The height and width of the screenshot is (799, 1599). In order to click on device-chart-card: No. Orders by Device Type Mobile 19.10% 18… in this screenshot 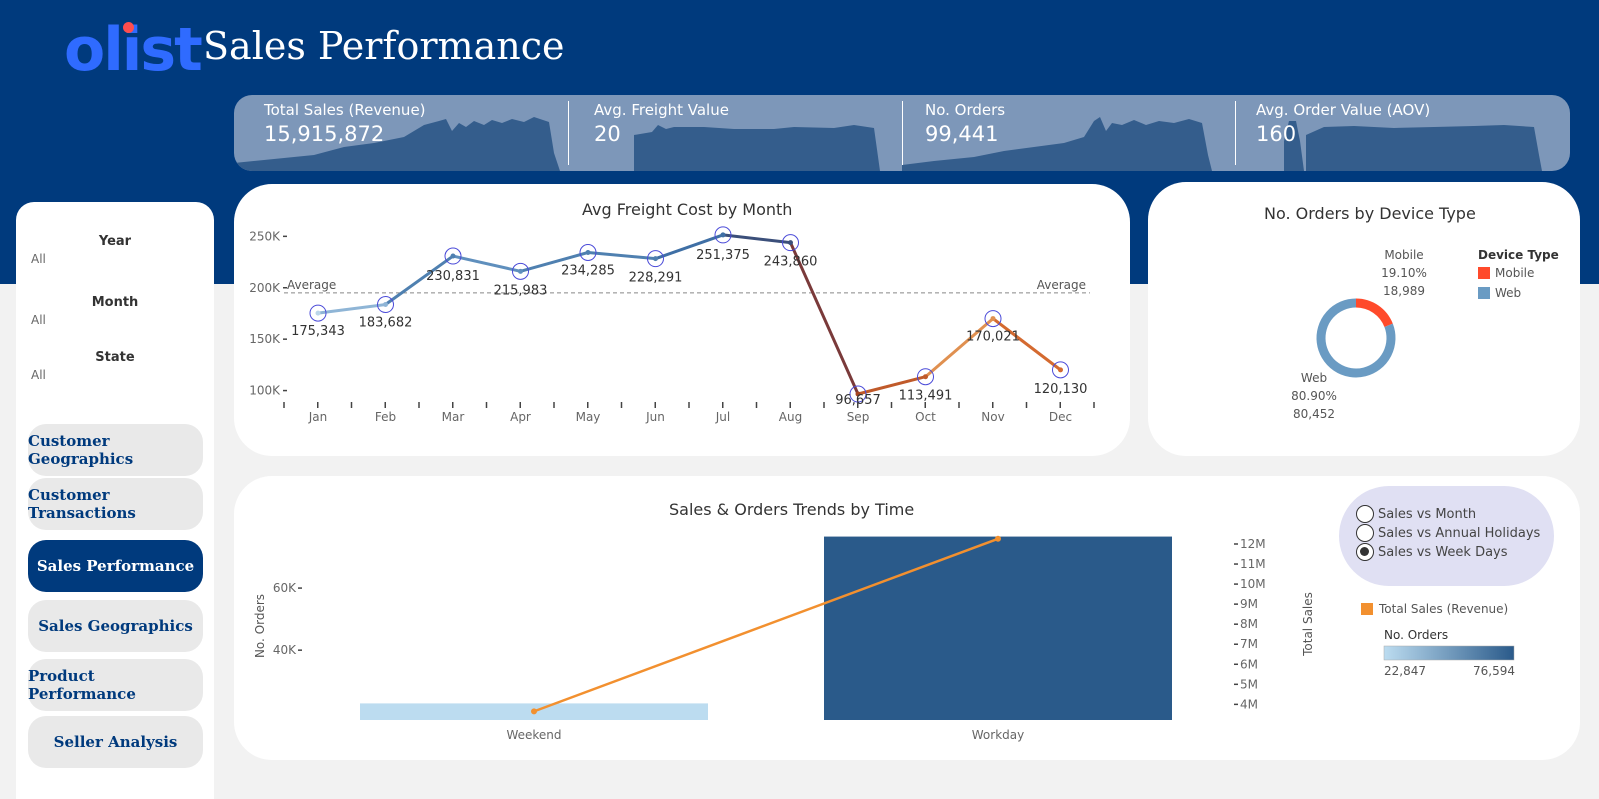, I will do `click(1364, 319)`.